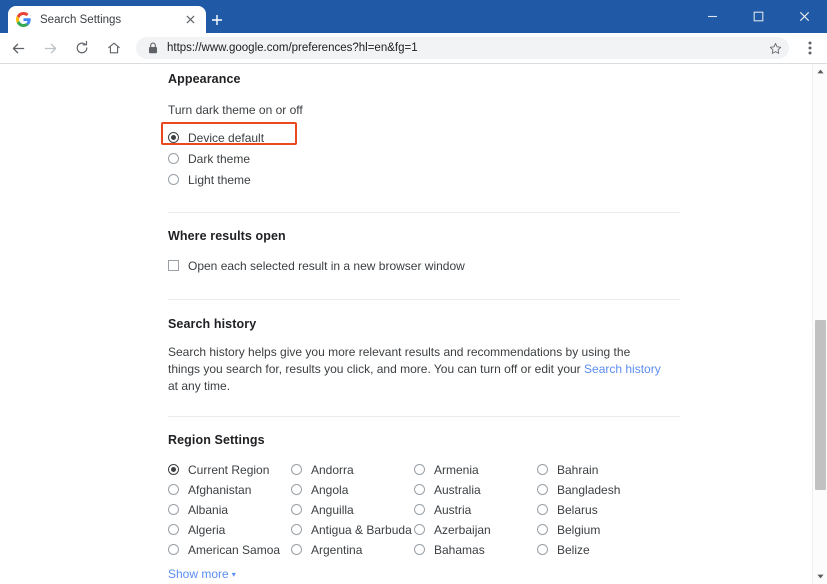 This screenshot has height=584, width=827. I want to click on appearance-subtitle: Turn dark theme on or off, so click(235, 110).